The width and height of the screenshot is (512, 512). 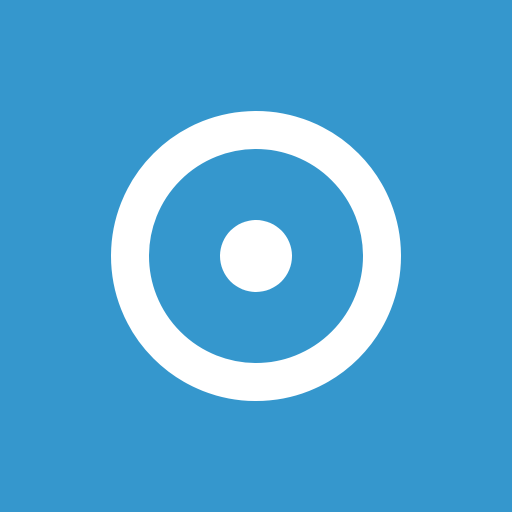 I want to click on center-dot, so click(x=256, y=256).